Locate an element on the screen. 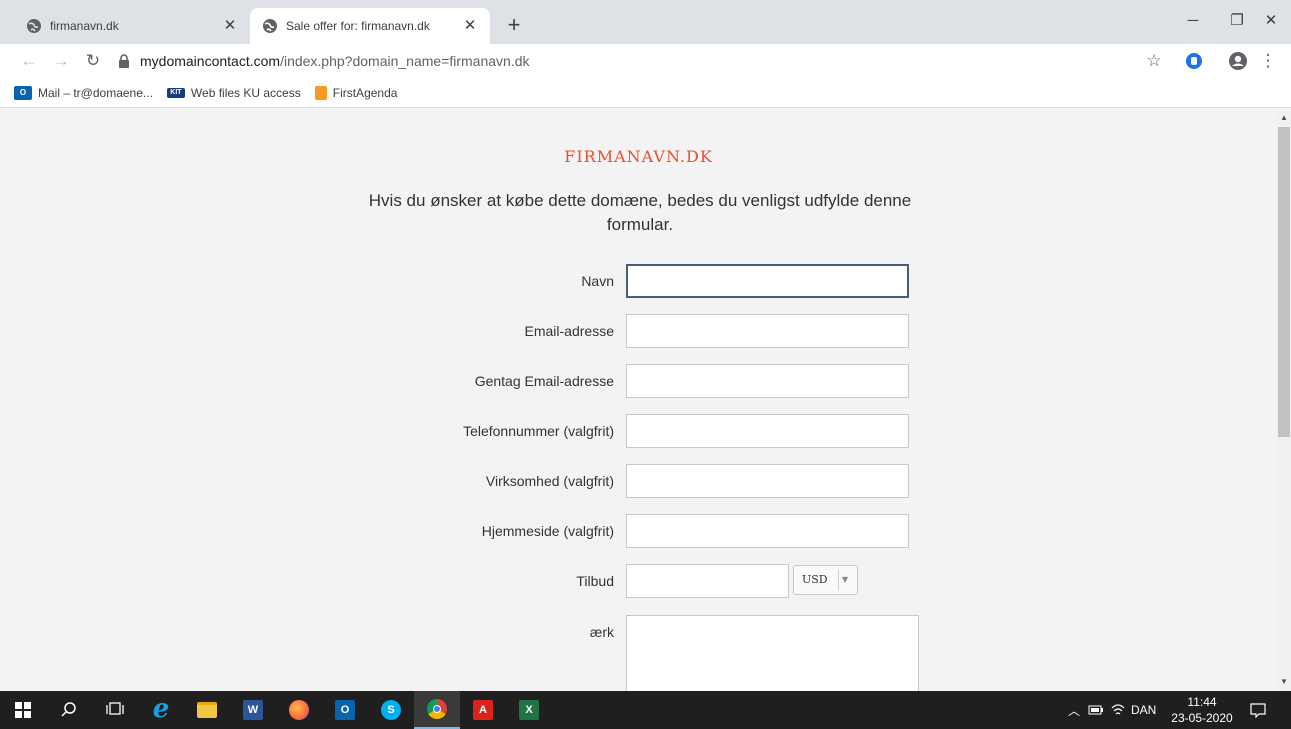 The width and height of the screenshot is (1291, 729). back-arrow-icon: ← is located at coordinates (29, 61).